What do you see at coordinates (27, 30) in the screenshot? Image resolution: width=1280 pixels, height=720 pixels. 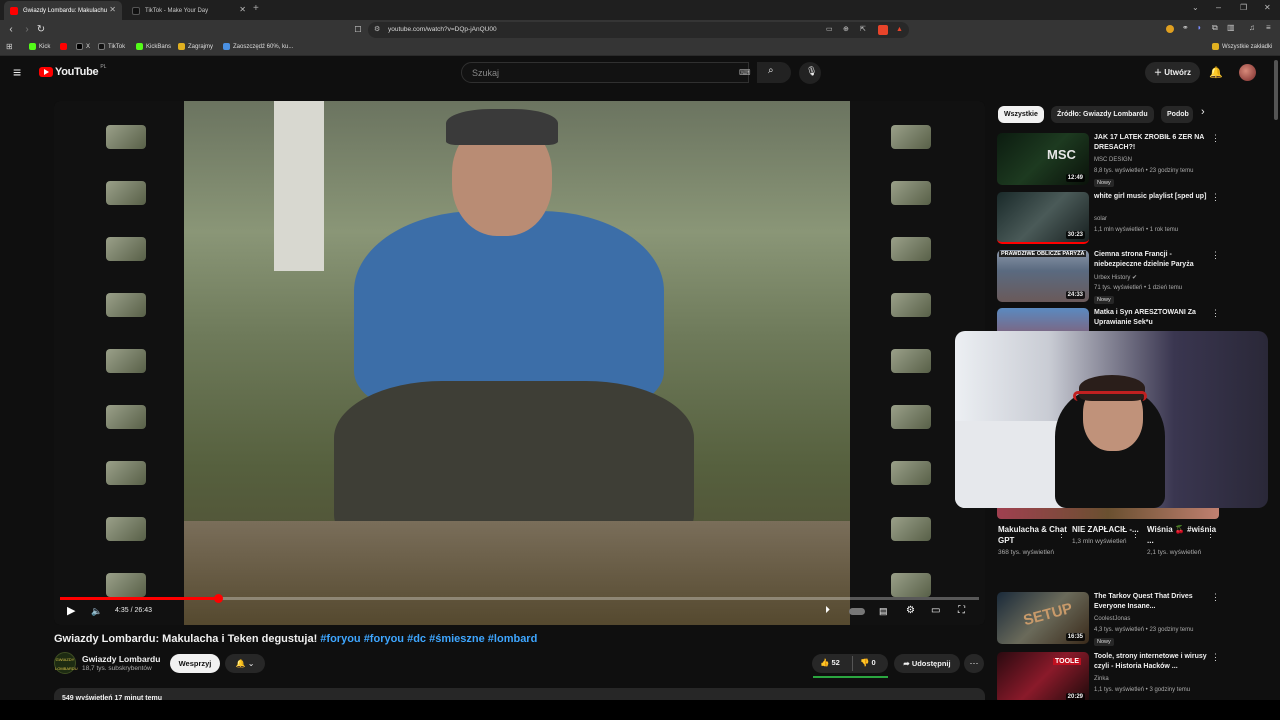 I see `forward-icon: ›` at bounding box center [27, 30].